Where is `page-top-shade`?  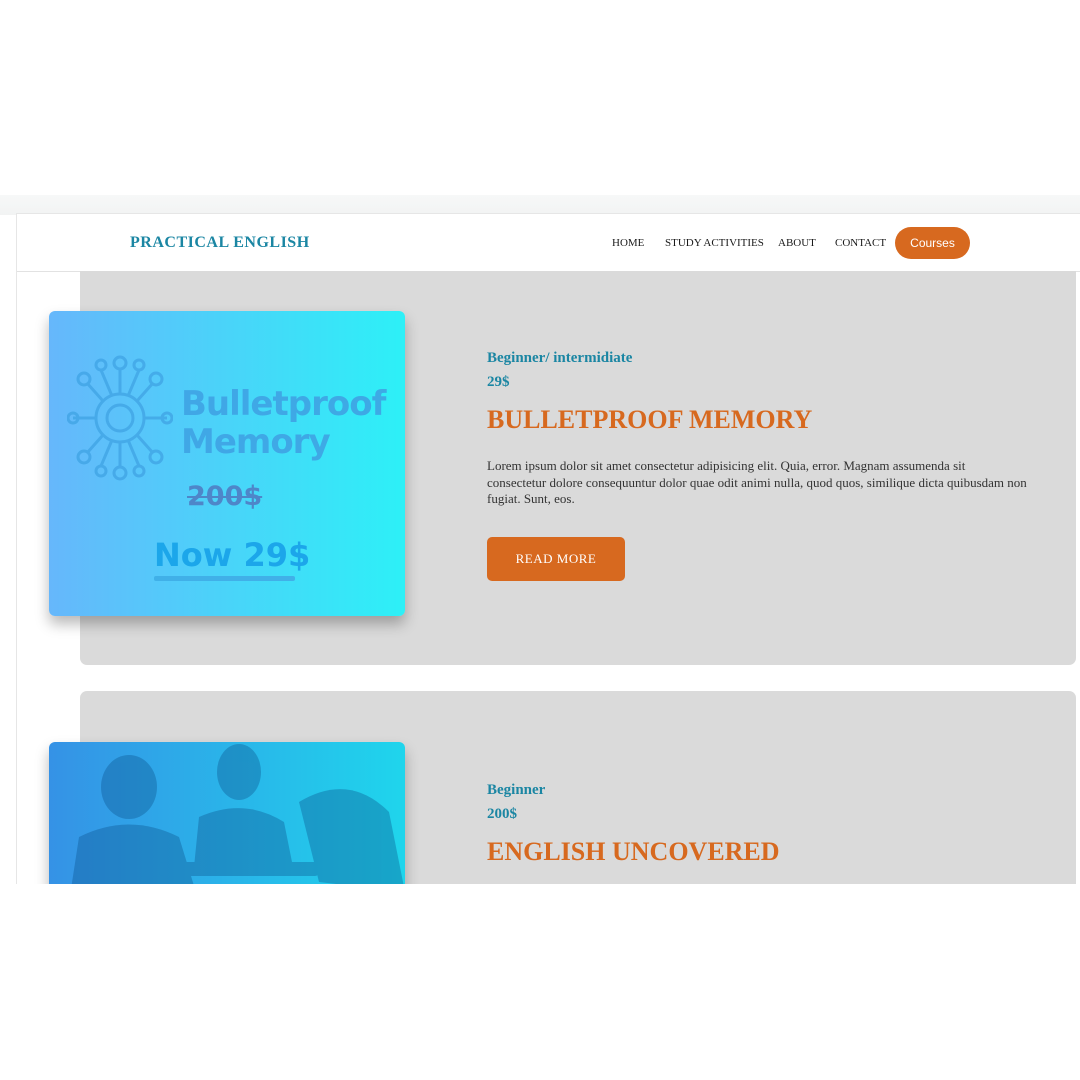
page-top-shade is located at coordinates (540, 205).